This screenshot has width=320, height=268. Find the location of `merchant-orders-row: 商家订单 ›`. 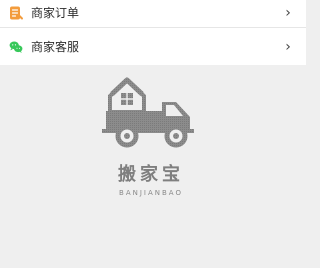

merchant-orders-row: 商家订单 › is located at coordinates (153, 14).